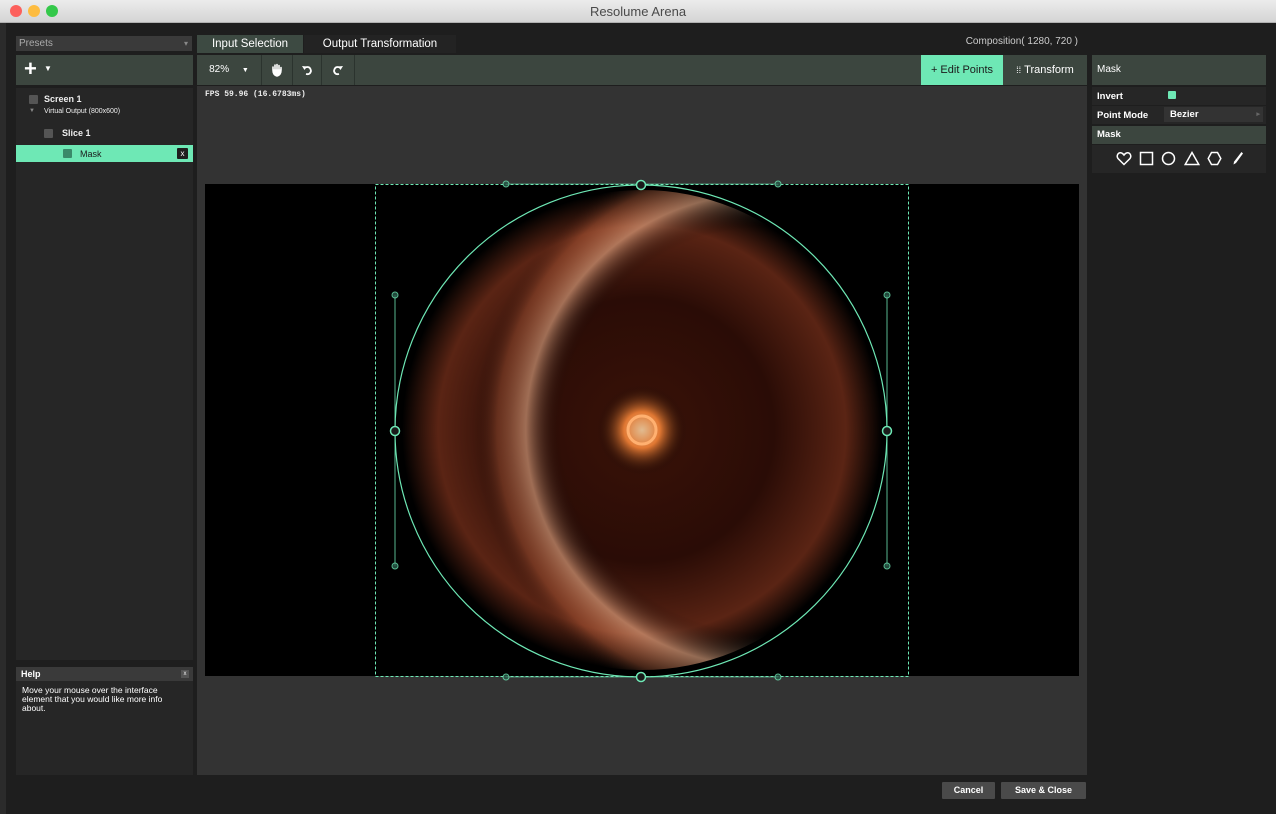  Describe the element at coordinates (219, 69) in the screenshot. I see `zoom-value: 82%` at that location.